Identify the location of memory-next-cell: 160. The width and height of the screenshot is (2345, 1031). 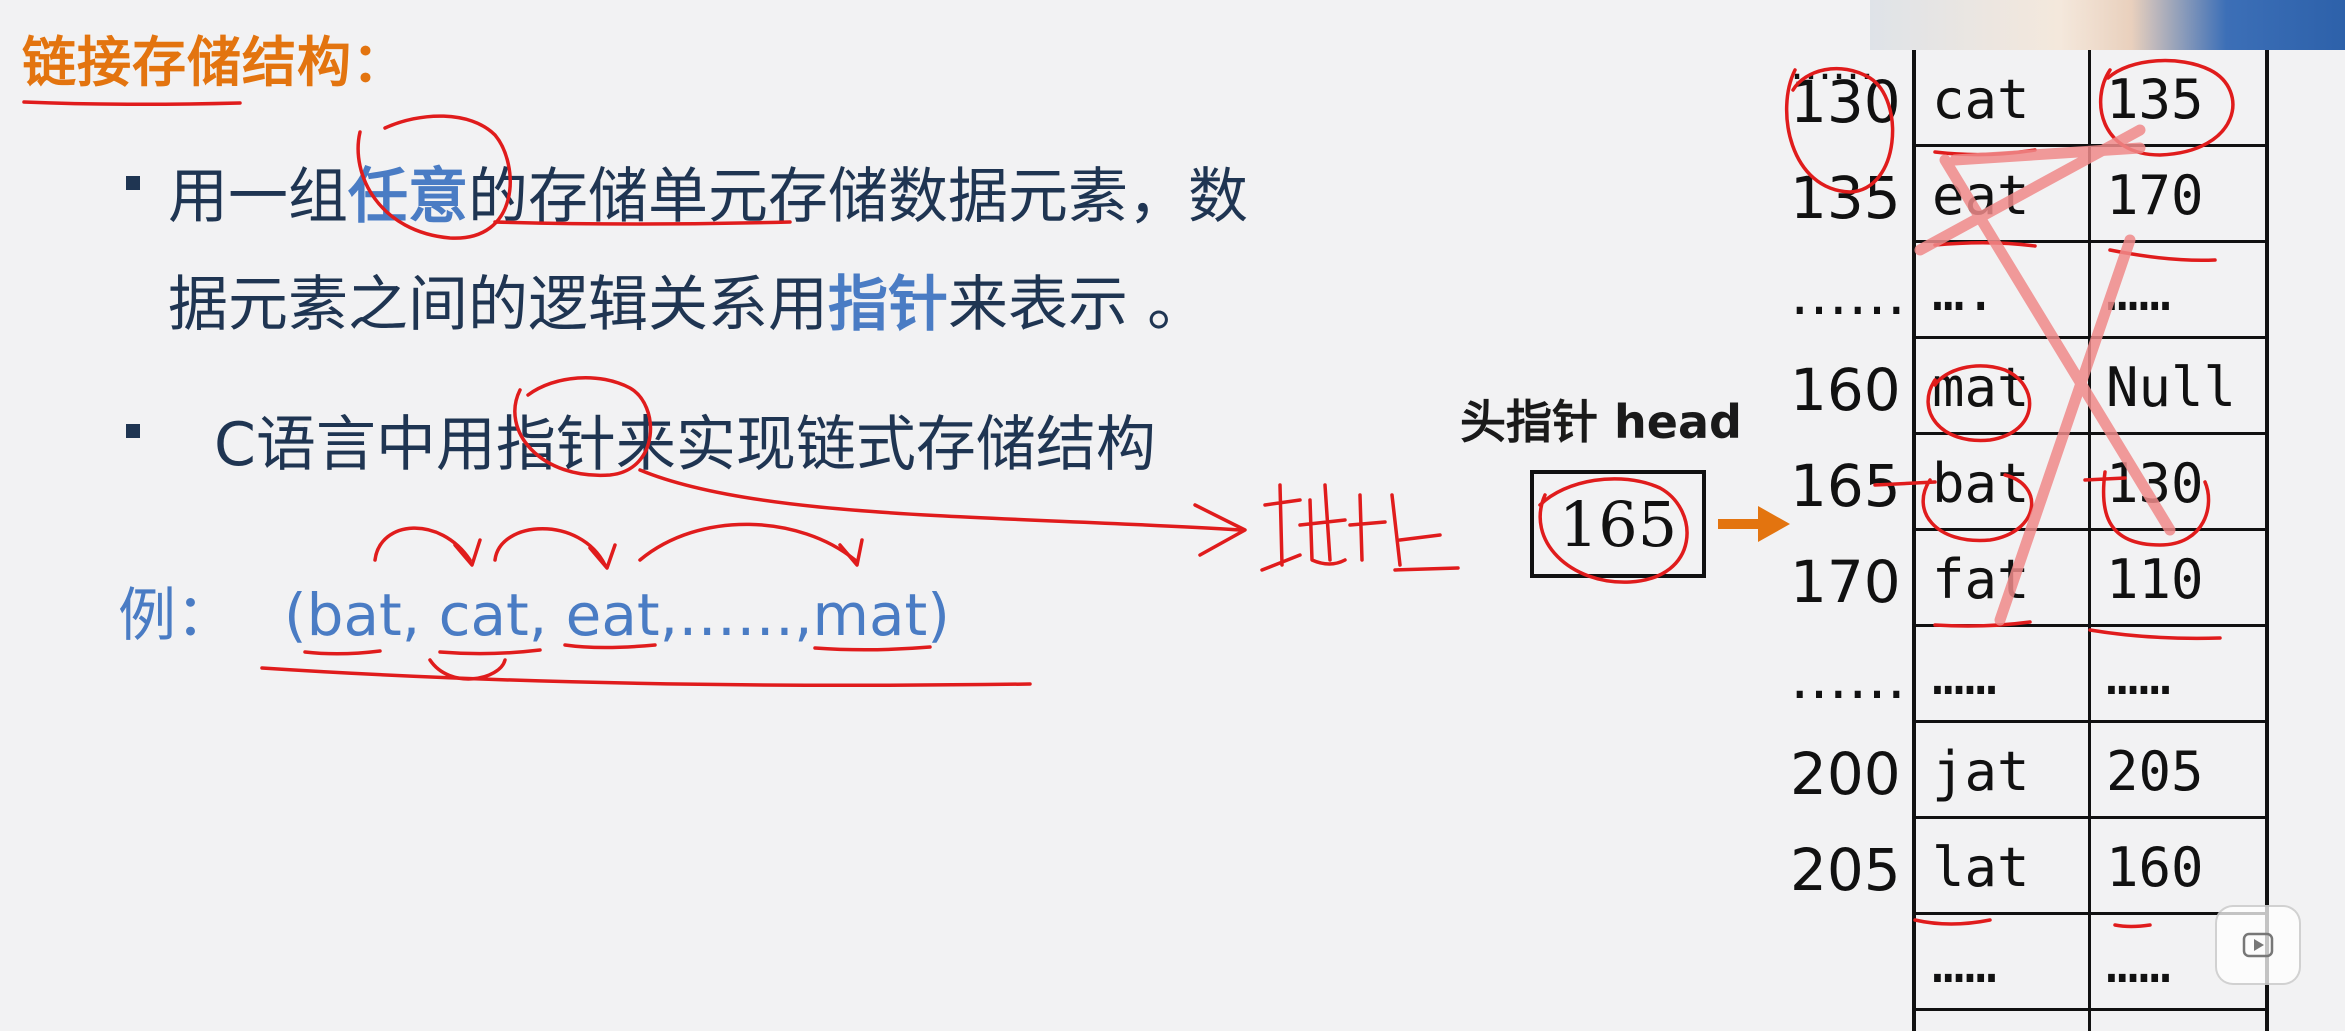
(2155, 867).